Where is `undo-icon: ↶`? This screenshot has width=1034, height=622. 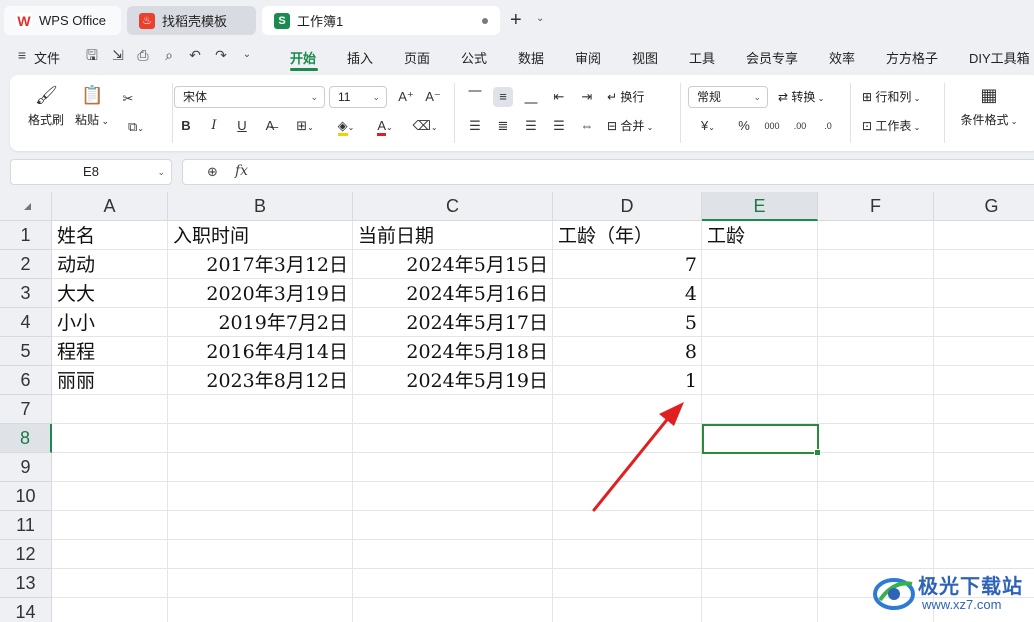 undo-icon: ↶ is located at coordinates (195, 55).